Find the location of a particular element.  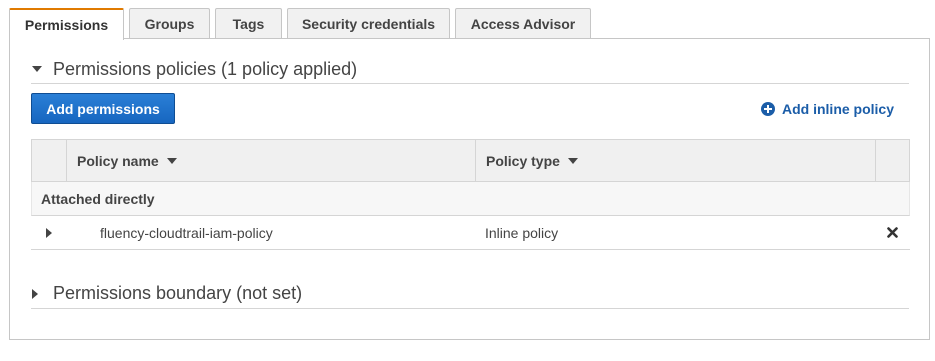

remove-icon is located at coordinates (892, 233).